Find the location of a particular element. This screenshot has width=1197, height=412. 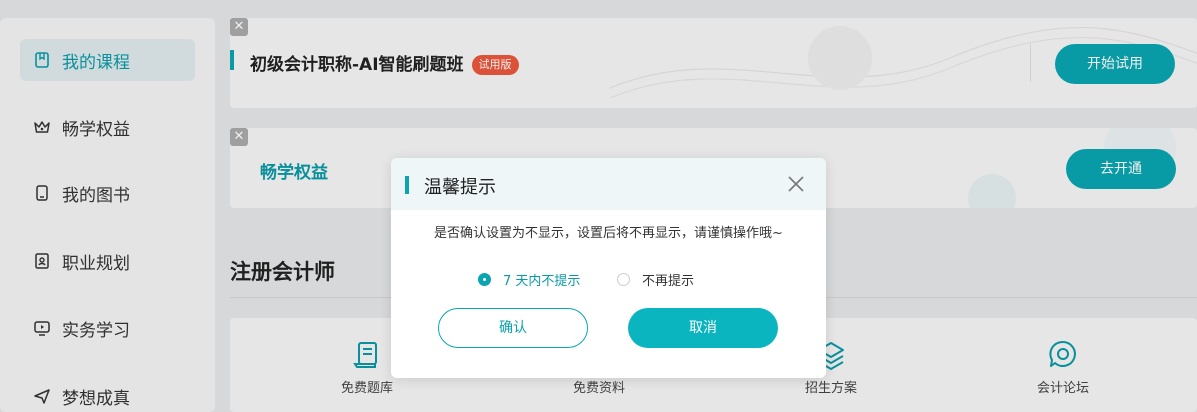

confirm-button: 确认 is located at coordinates (513, 328).